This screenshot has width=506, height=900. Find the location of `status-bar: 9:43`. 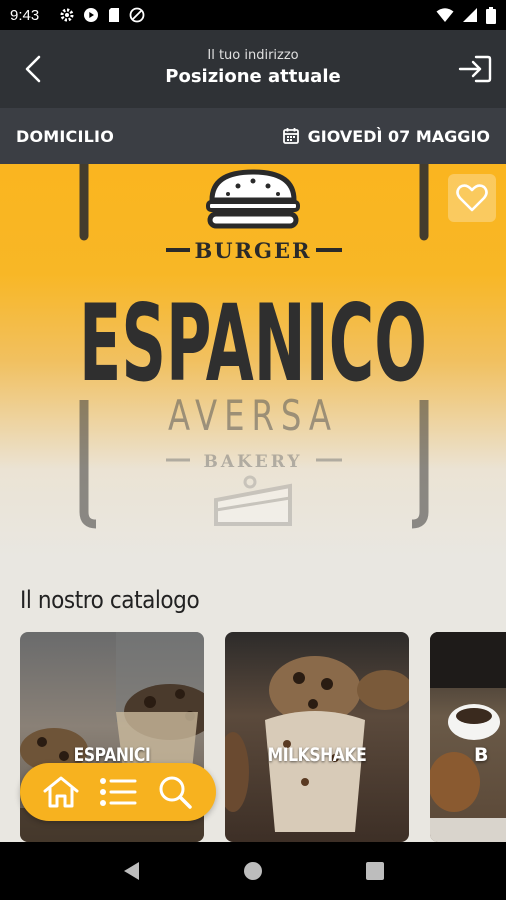

status-bar: 9:43 is located at coordinates (253, 15).